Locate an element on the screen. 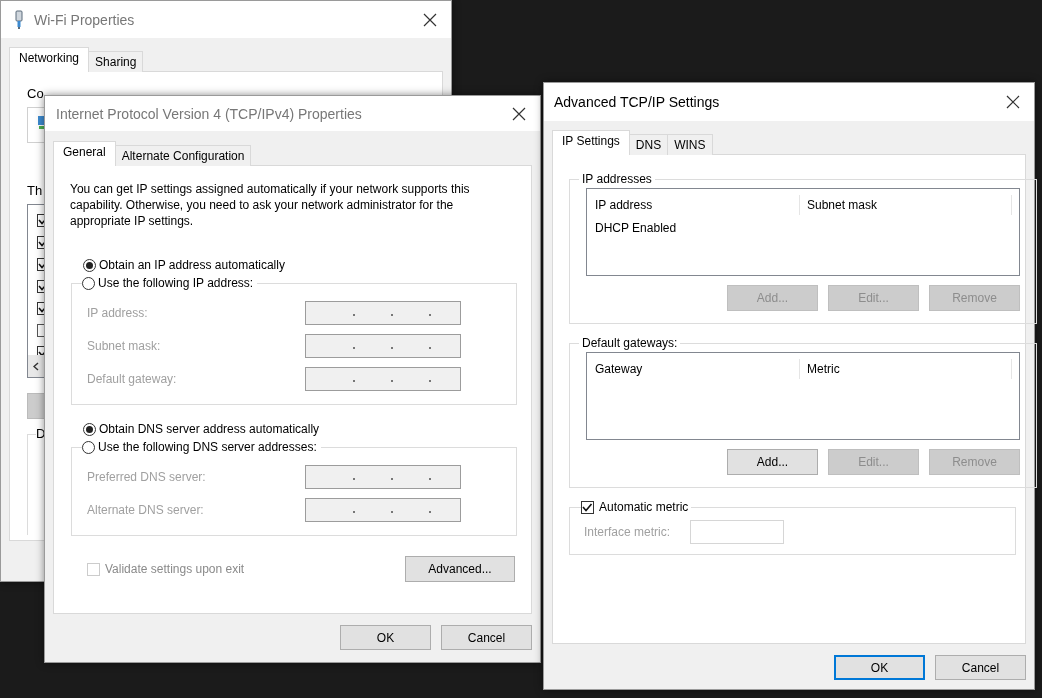 This screenshot has width=1042, height=698. column-header: Metric is located at coordinates (909, 369).